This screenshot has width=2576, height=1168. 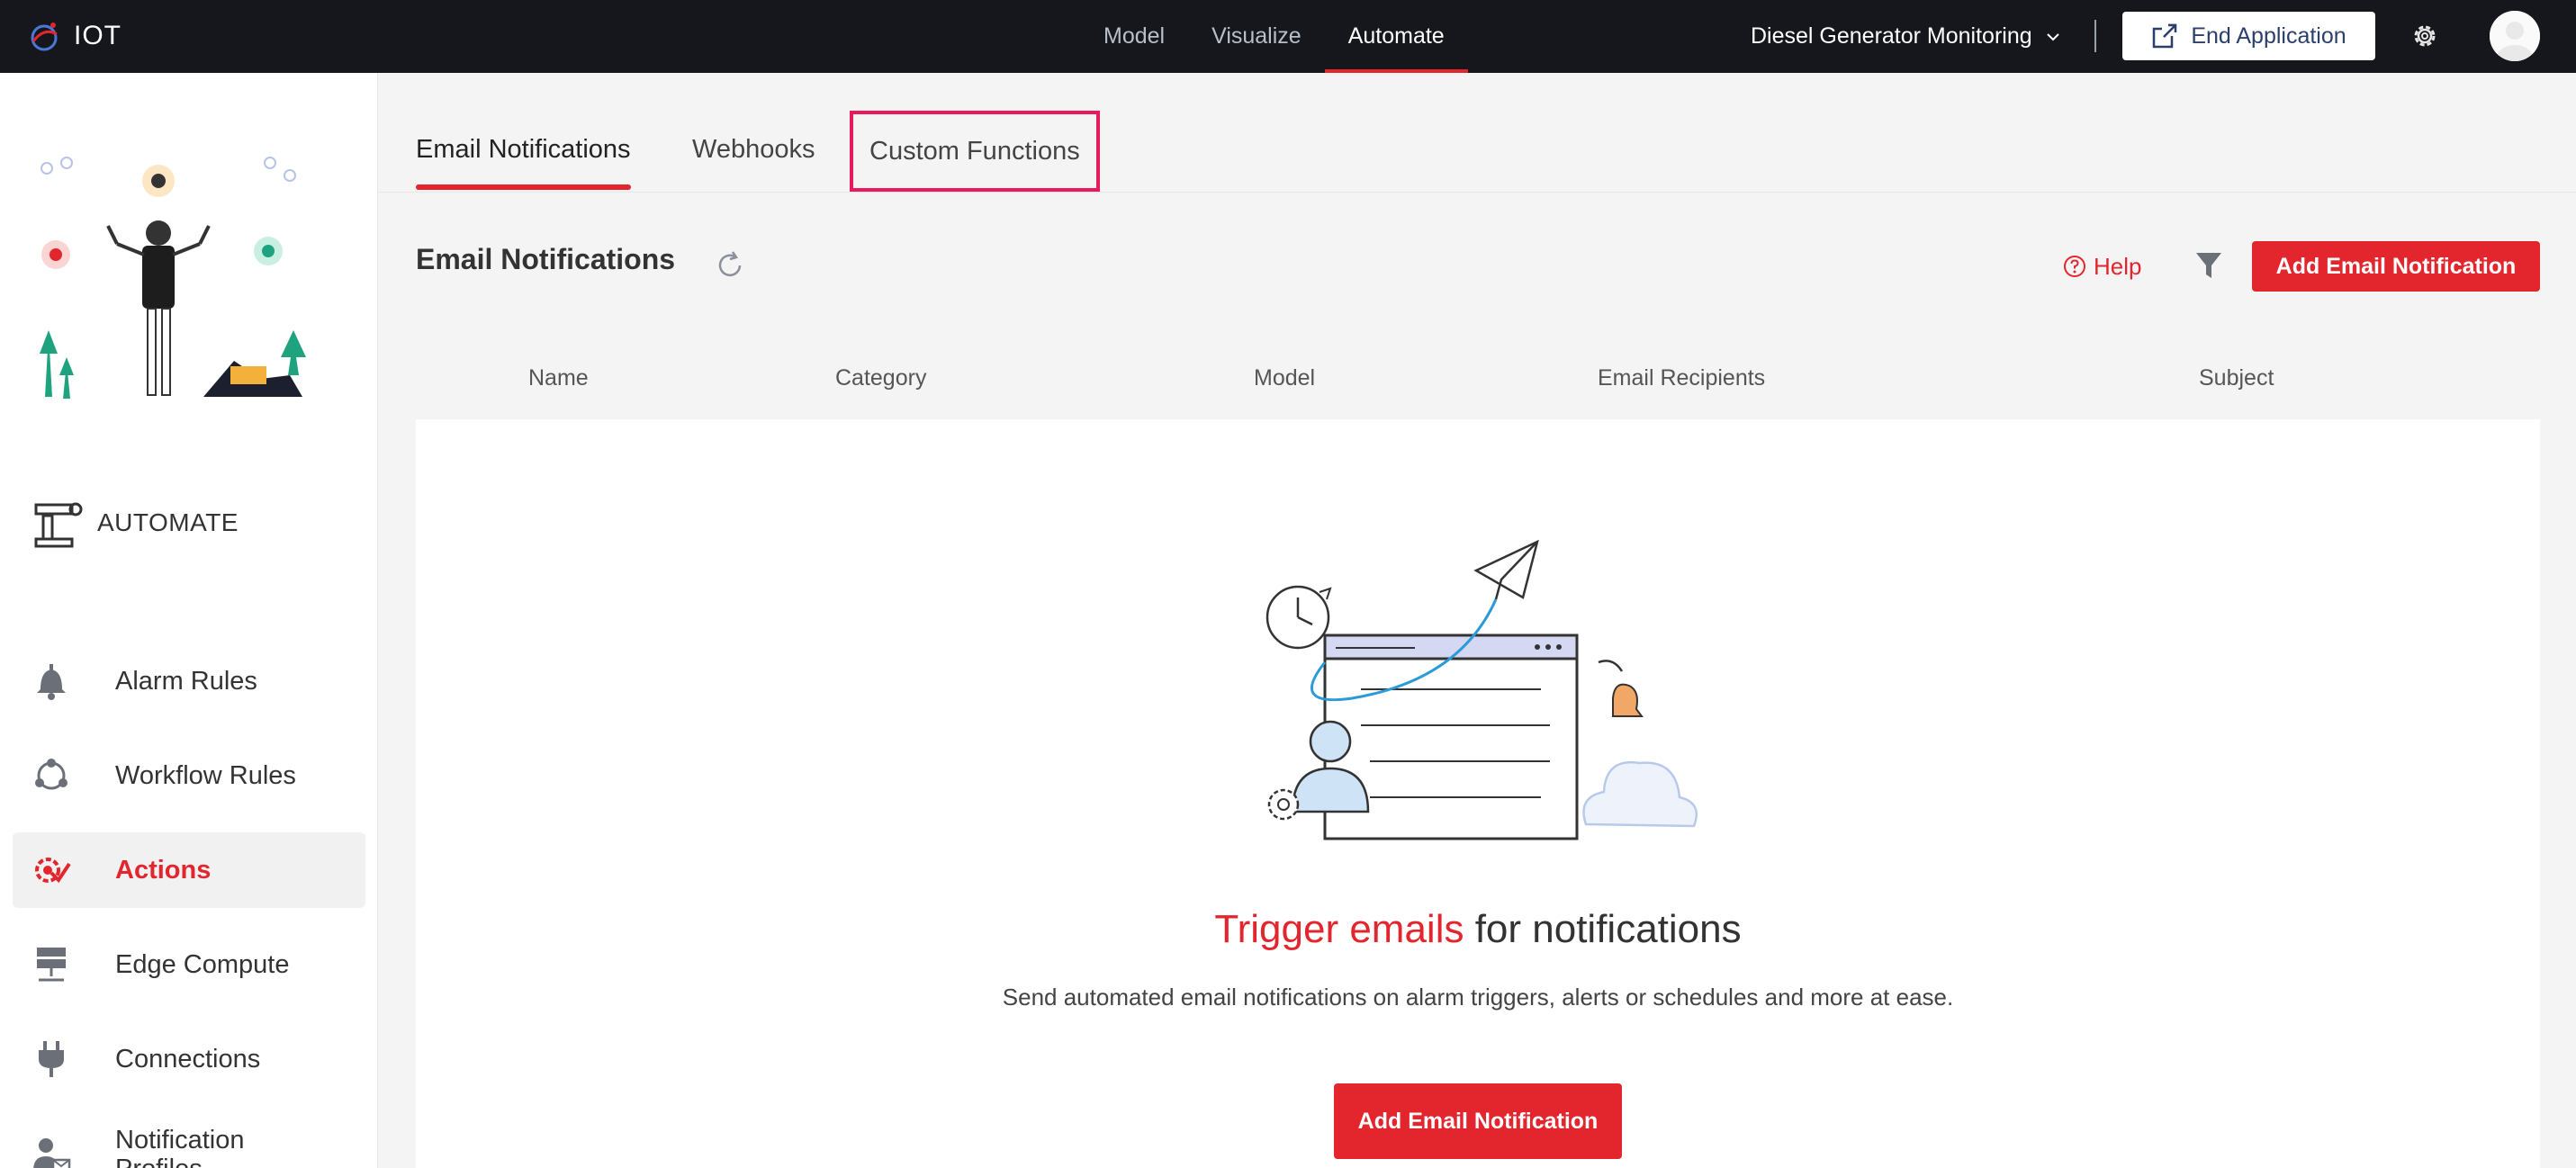 I want to click on sidebar-item-alarm-rules: Alarm Rules, so click(x=189, y=681).